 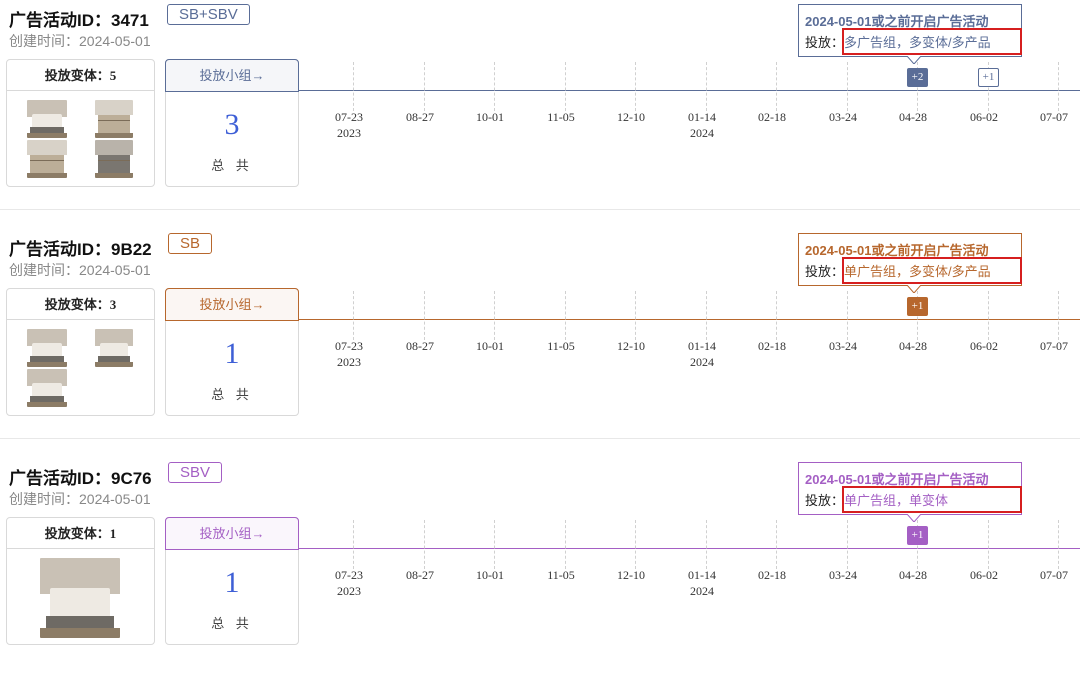 What do you see at coordinates (702, 117) in the screenshot?
I see `date-text: 01-14` at bounding box center [702, 117].